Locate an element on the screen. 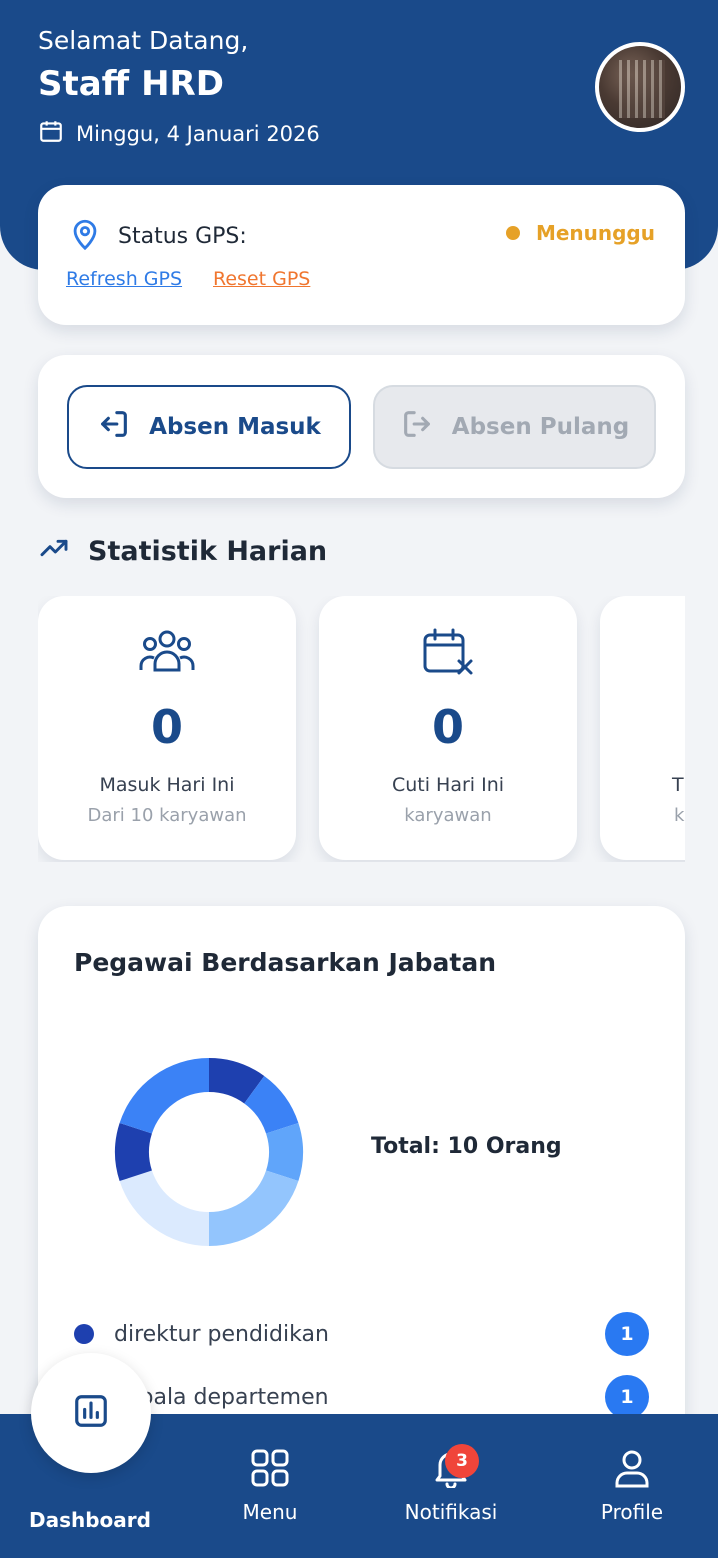 The image size is (718, 1558). legend-item: kepala departemen 1 is located at coordinates (361, 1397).